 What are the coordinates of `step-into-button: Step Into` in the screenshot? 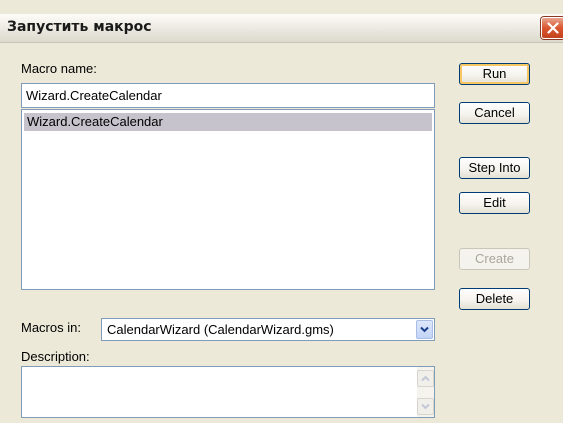 It's located at (494, 168).